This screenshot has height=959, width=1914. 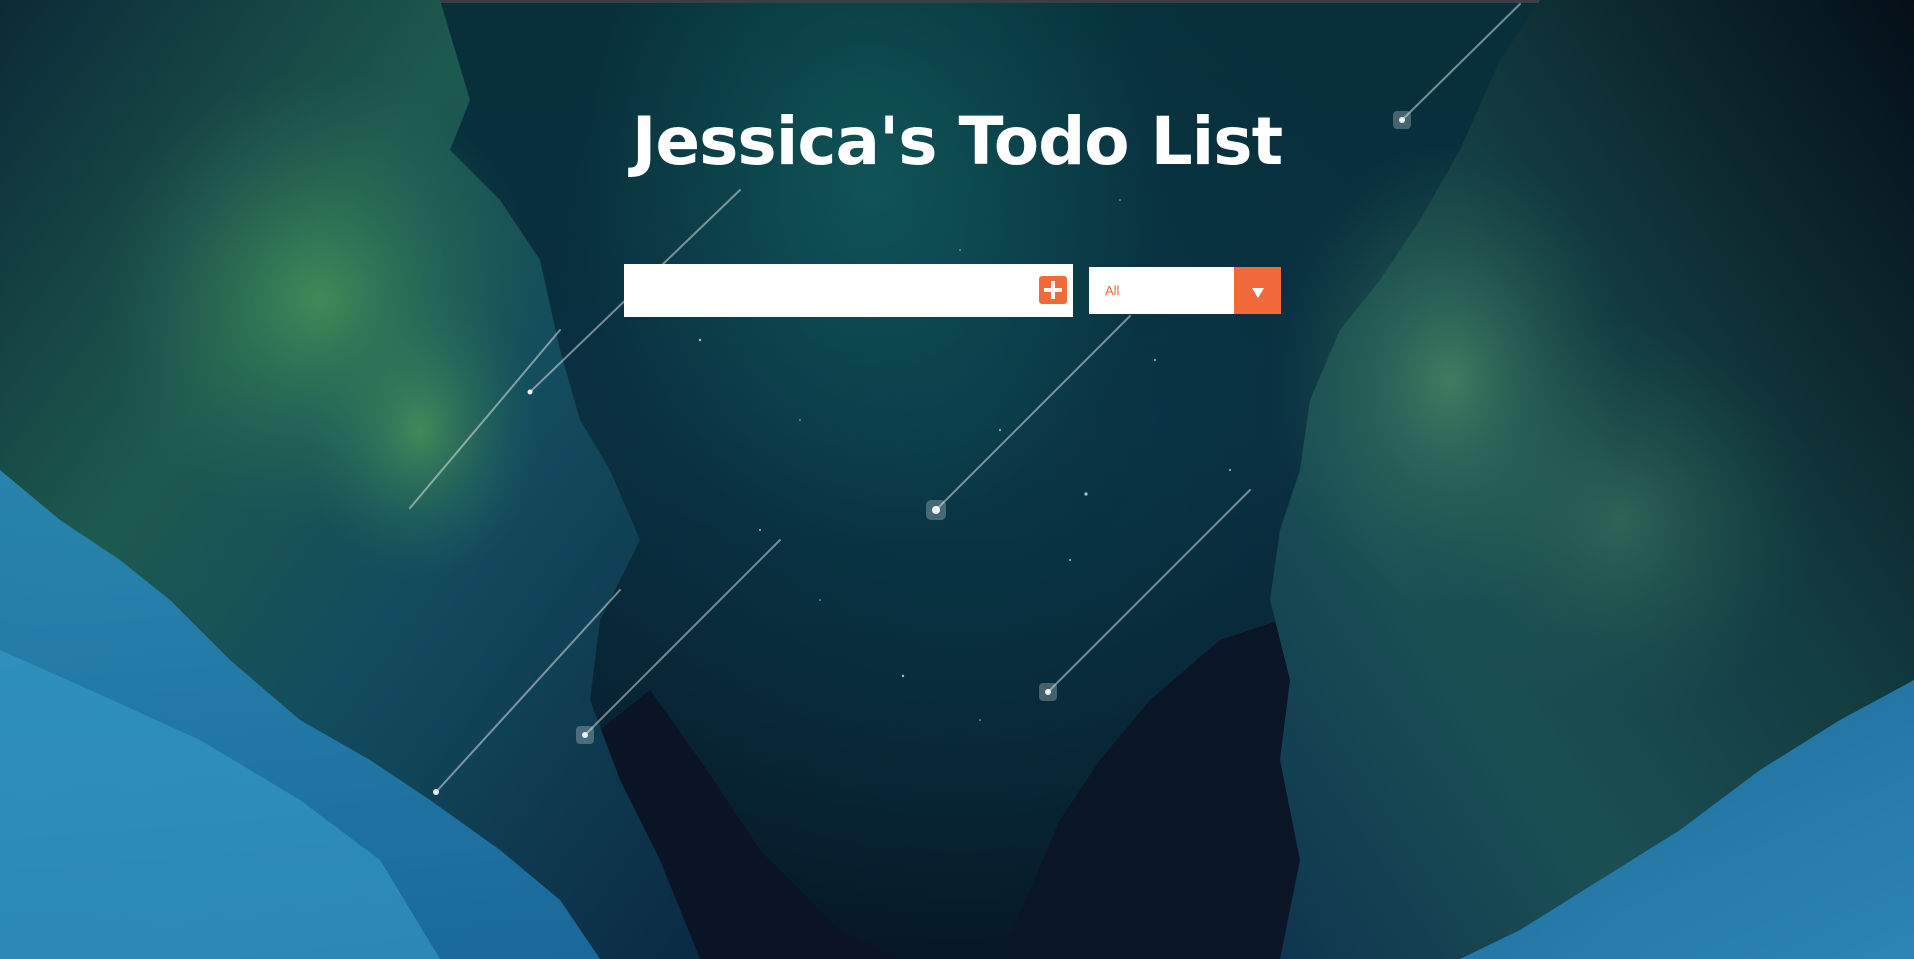 I want to click on filter-select: All, so click(x=1185, y=290).